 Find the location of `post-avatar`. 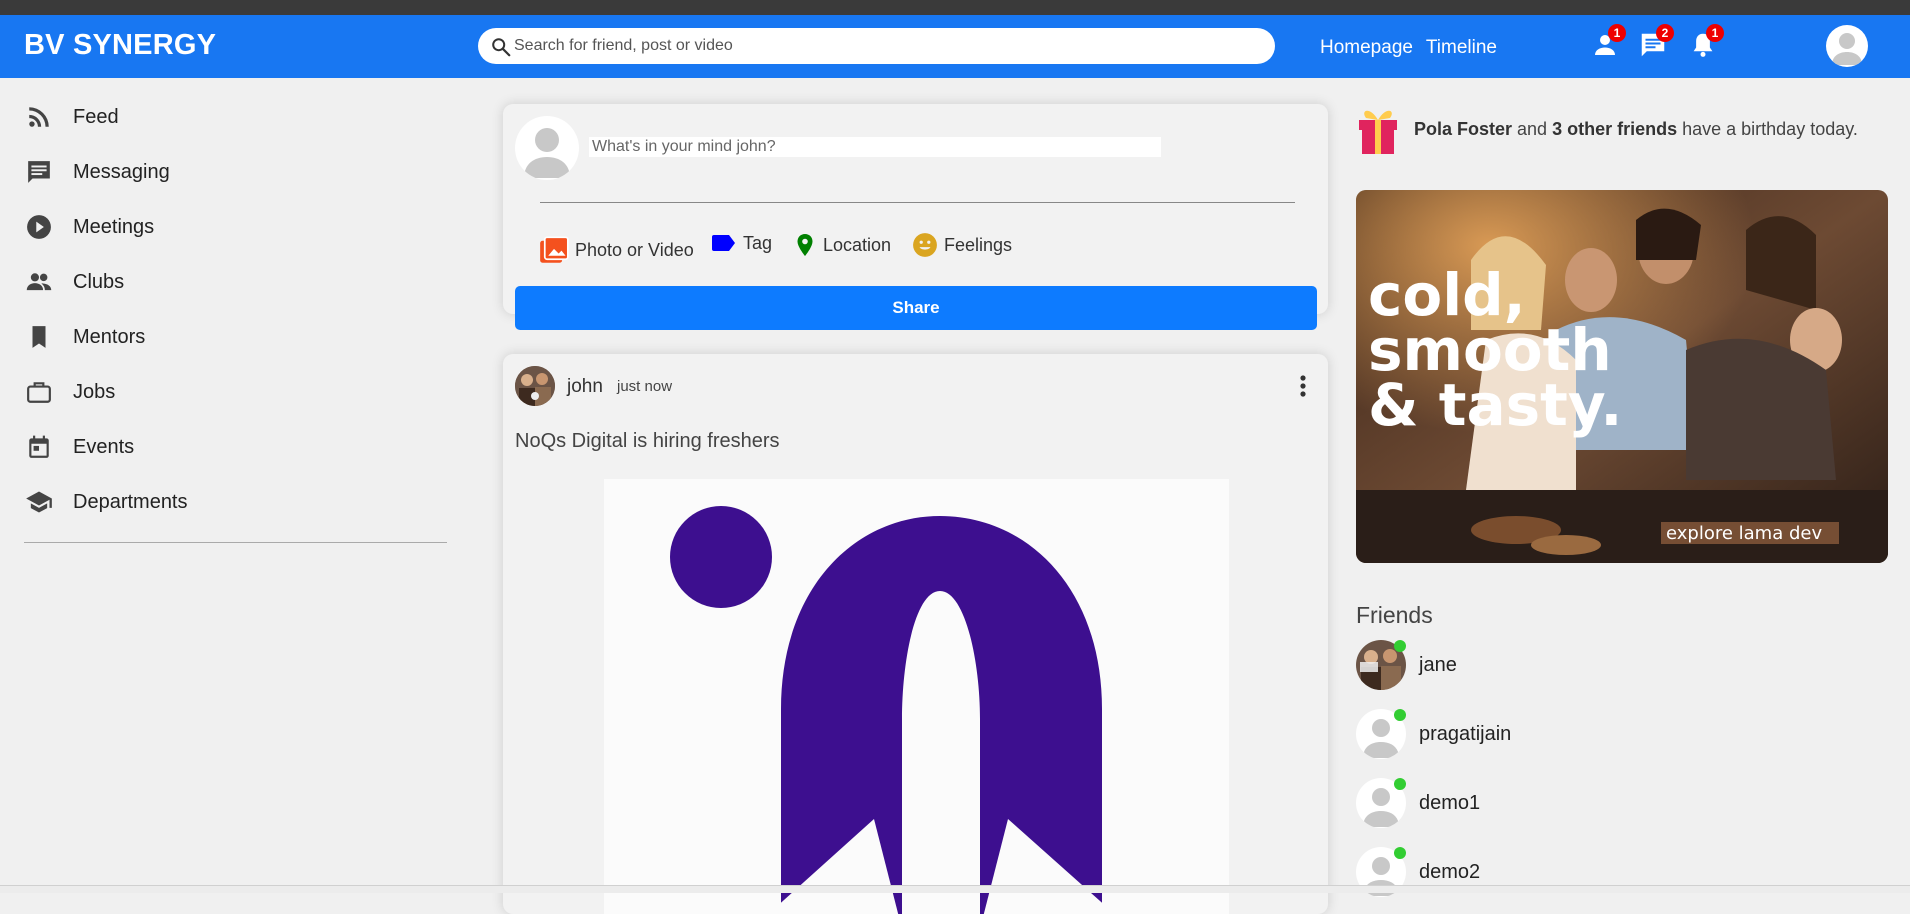

post-avatar is located at coordinates (535, 386).